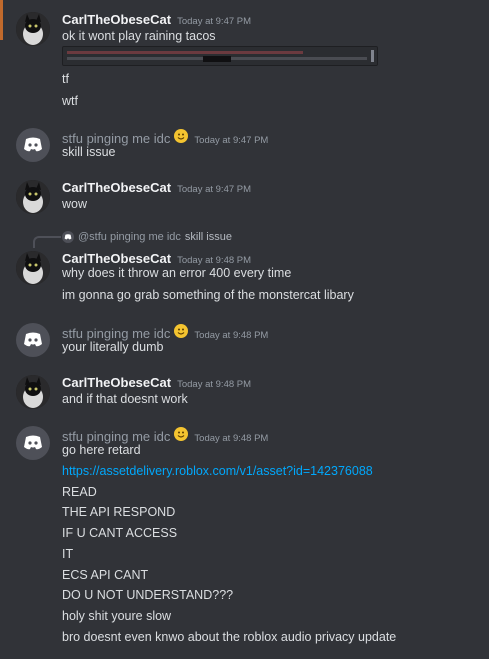  Describe the element at coordinates (129, 237) in the screenshot. I see `reply-author: @stfu pinging me idc` at that location.